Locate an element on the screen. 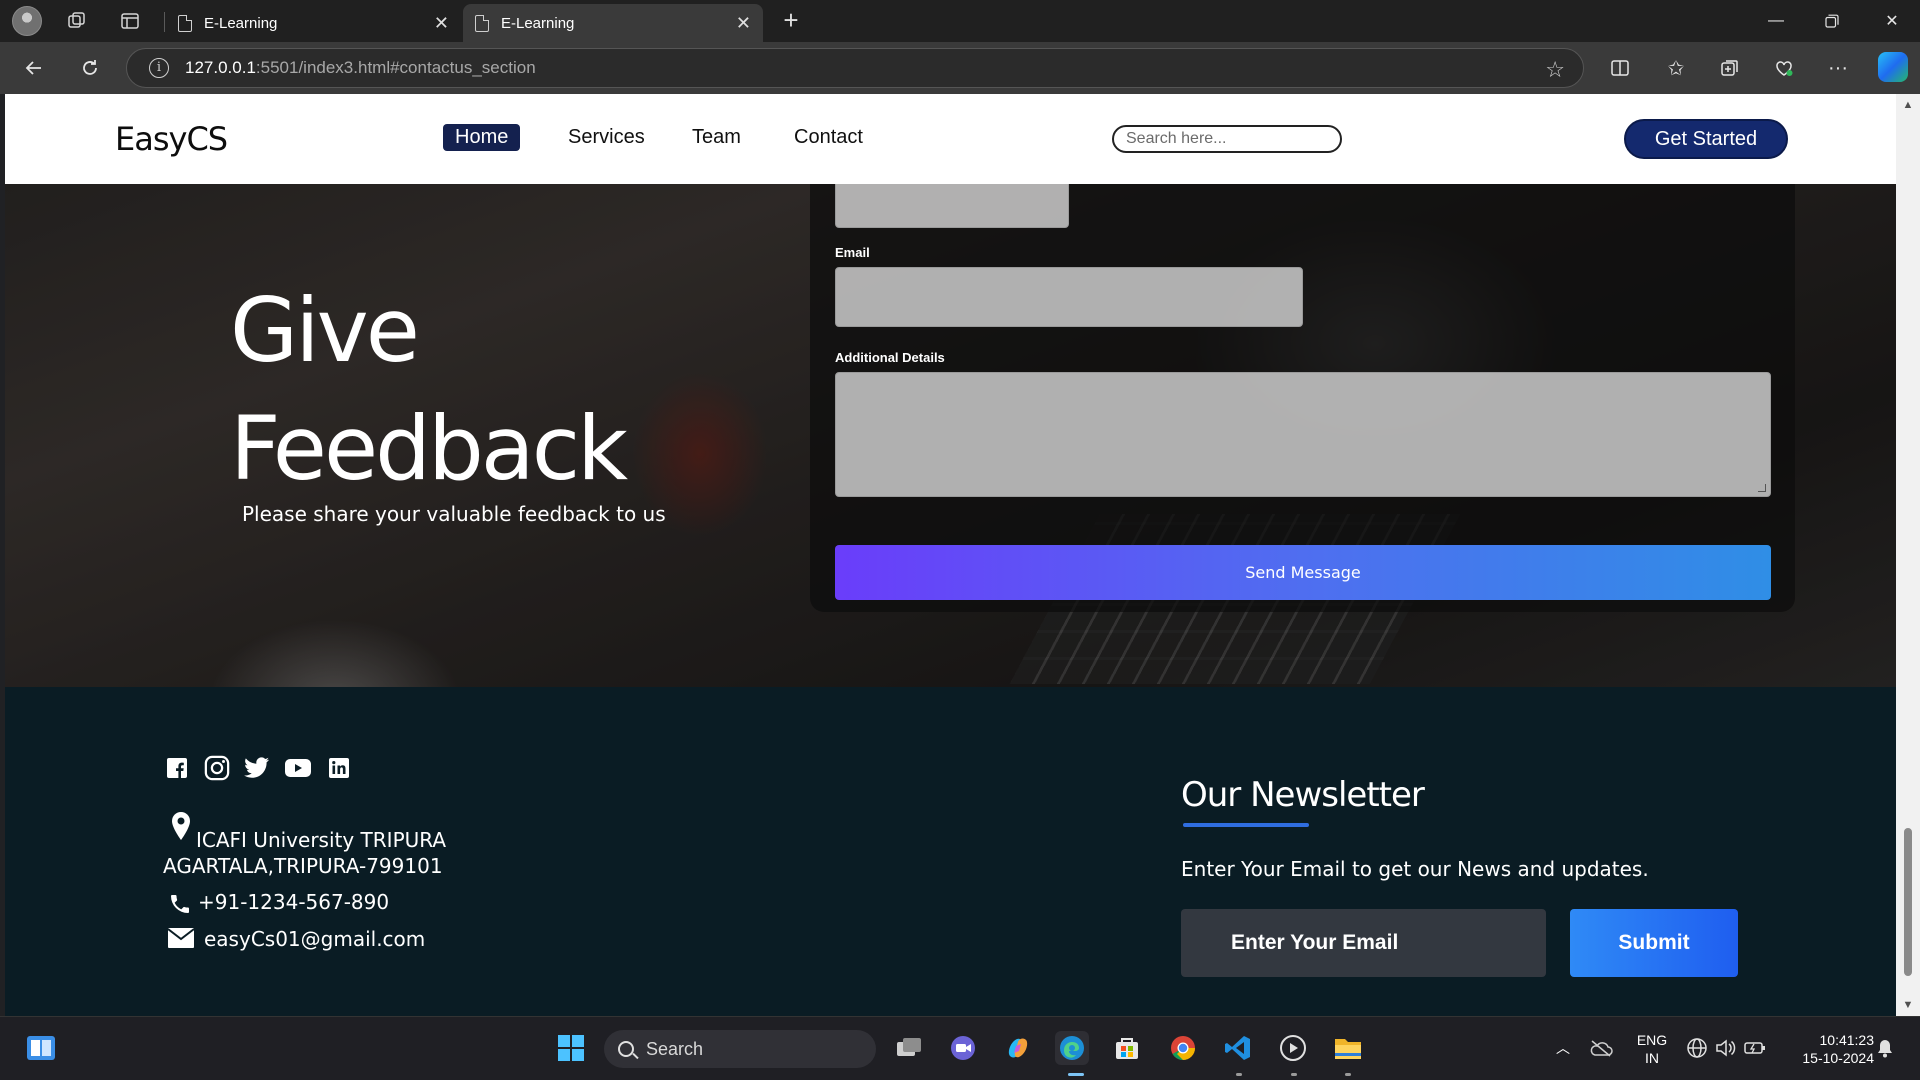 This screenshot has height=1080, width=1920. battery-icon is located at coordinates (1755, 1048).